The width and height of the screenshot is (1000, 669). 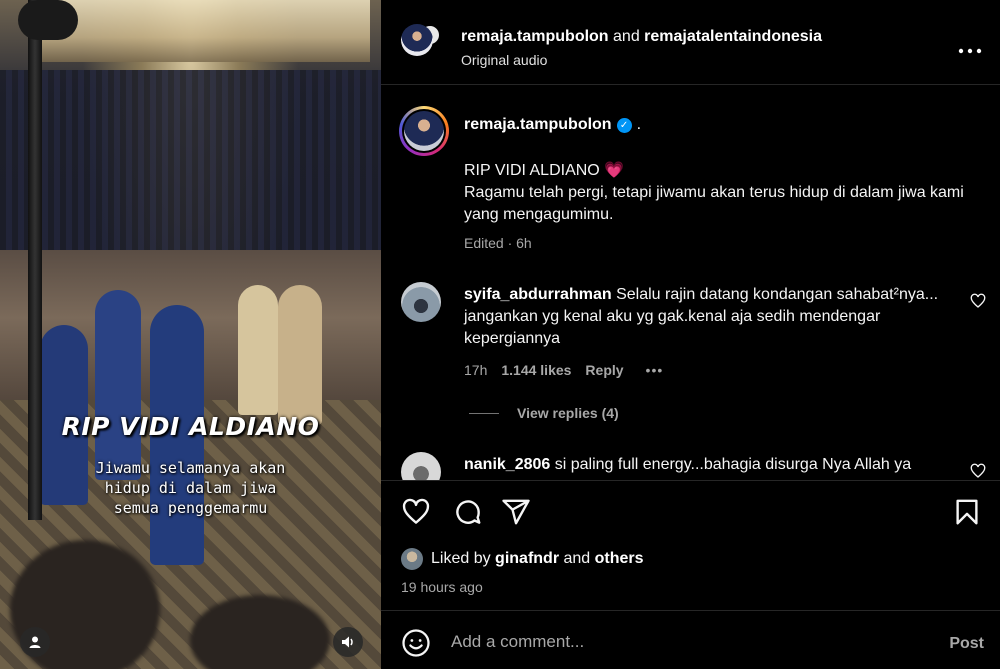 What do you see at coordinates (463, 558) in the screenshot?
I see `liked-prefix: Liked by` at bounding box center [463, 558].